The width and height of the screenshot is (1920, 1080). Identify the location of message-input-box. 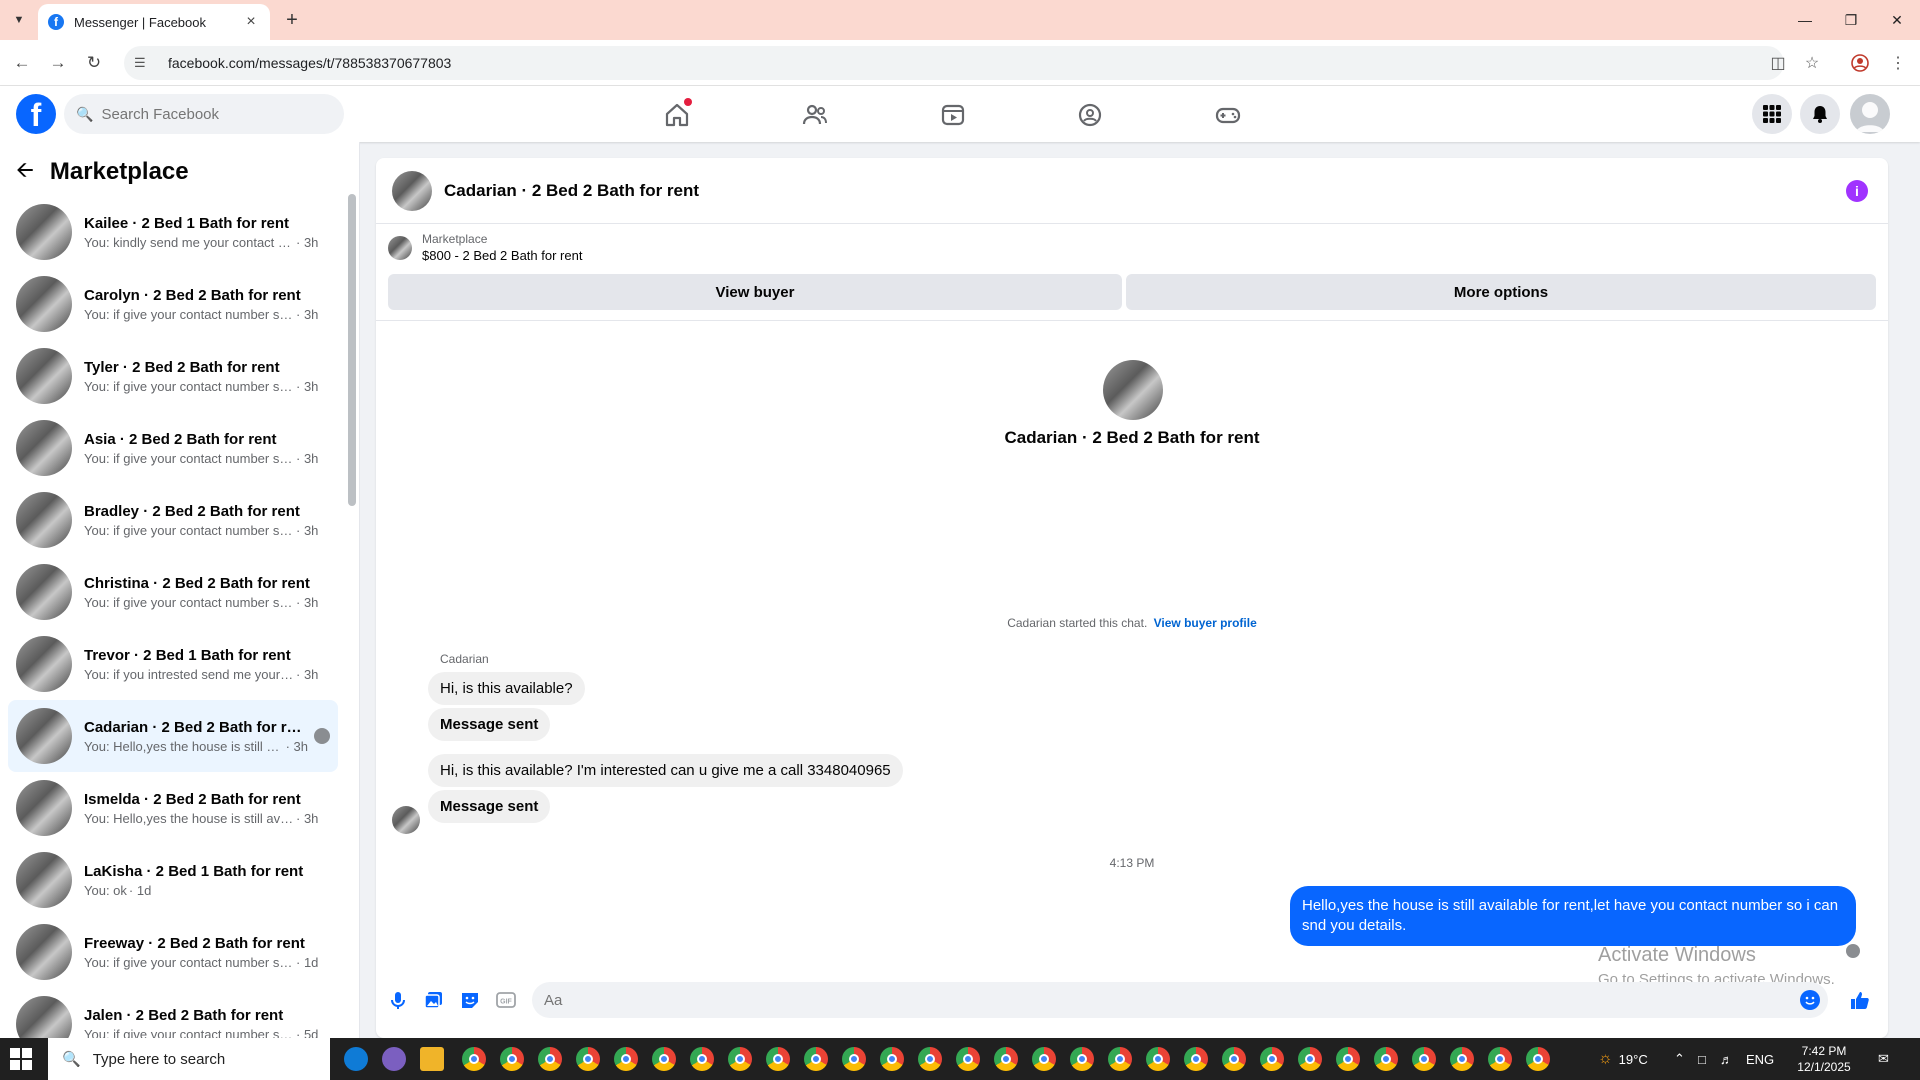
(1180, 1000).